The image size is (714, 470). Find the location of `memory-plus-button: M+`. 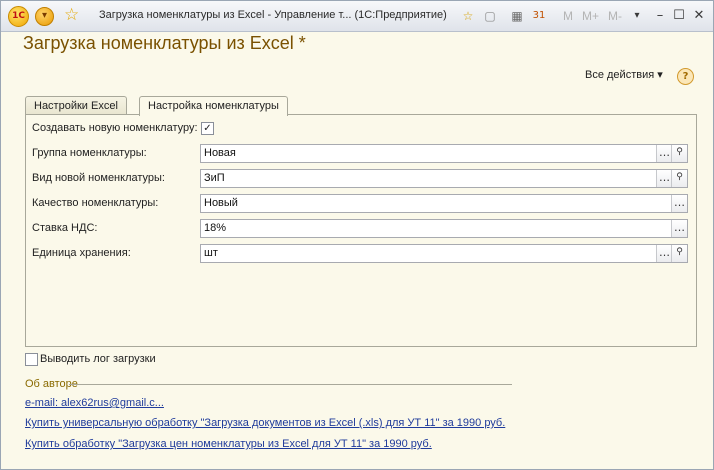

memory-plus-button: M+ is located at coordinates (590, 18).